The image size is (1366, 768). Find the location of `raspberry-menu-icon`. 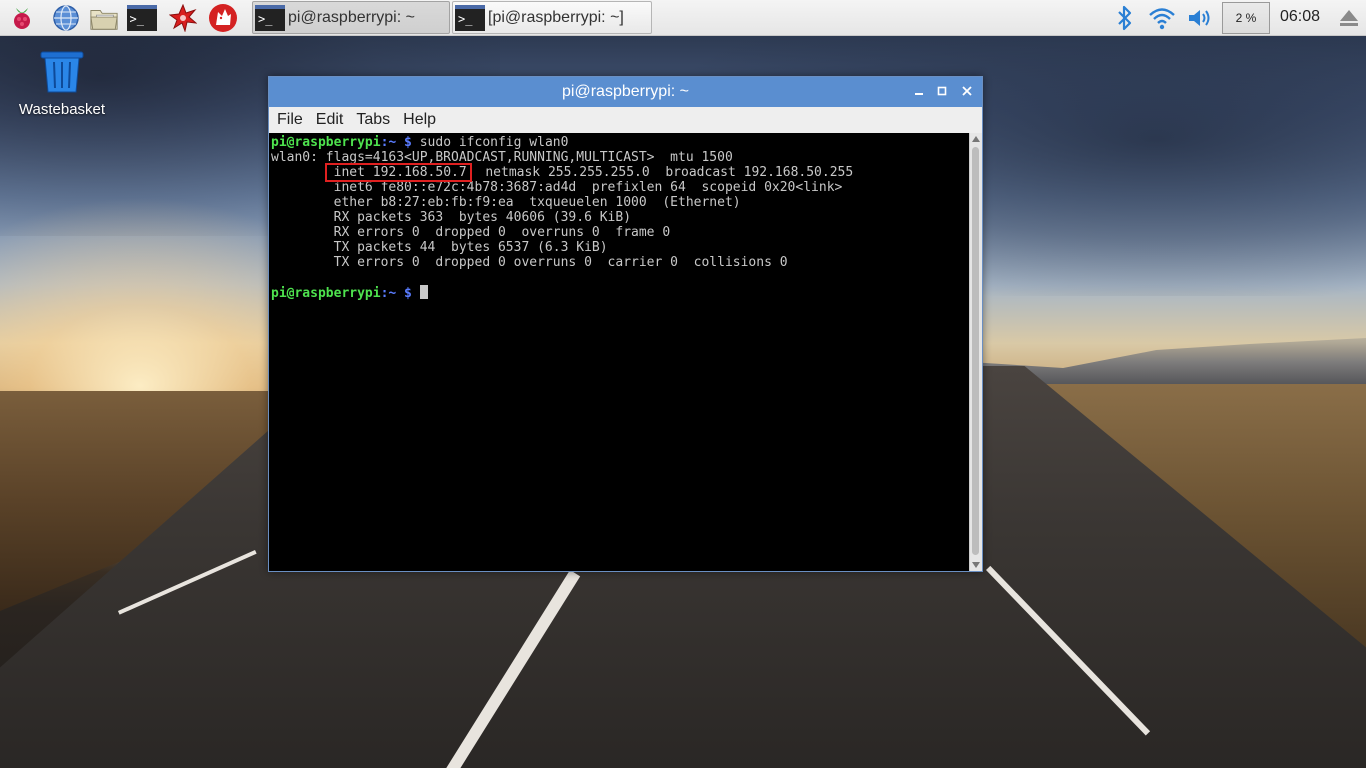

raspberry-menu-icon is located at coordinates (22, 18).